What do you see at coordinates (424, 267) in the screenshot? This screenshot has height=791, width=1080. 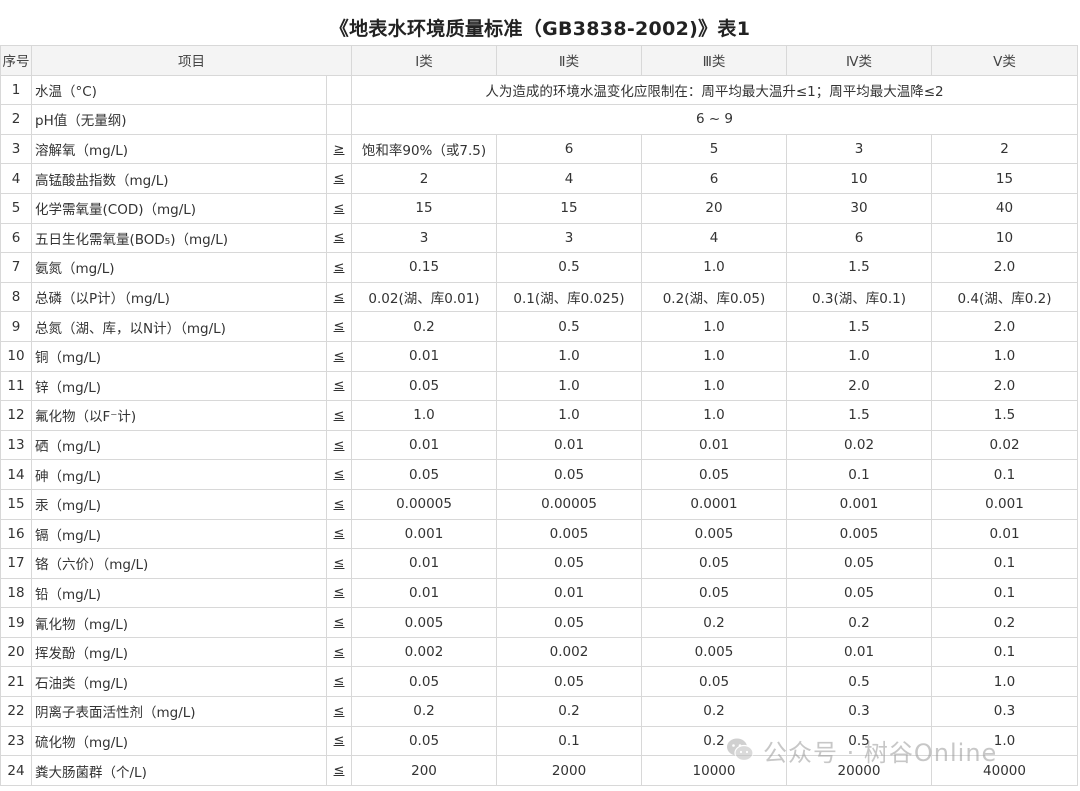 I see `value-class-1: 0.15` at bounding box center [424, 267].